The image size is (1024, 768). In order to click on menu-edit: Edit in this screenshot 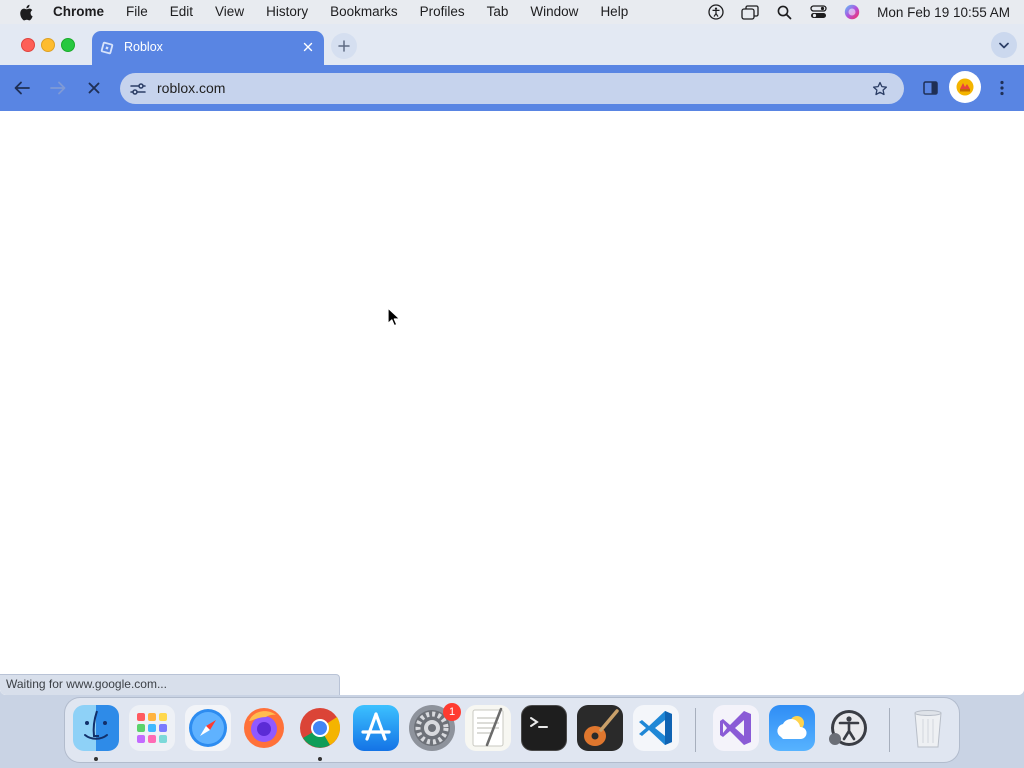, I will do `click(181, 12)`.